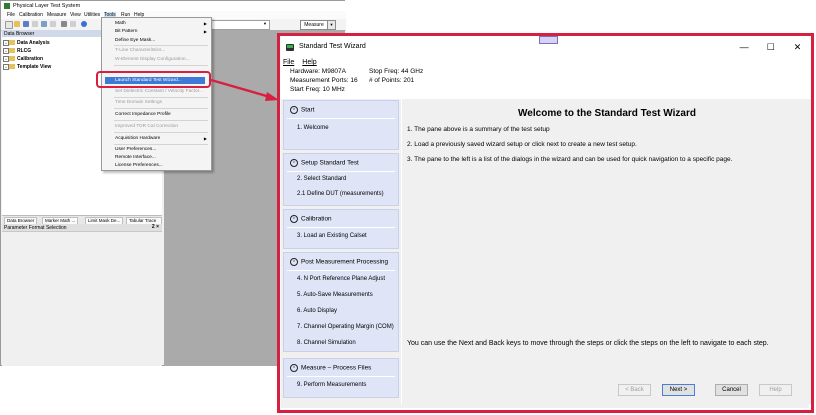  I want to click on nav-header-setup: ⌃ Setup Standard Test, so click(324, 163).